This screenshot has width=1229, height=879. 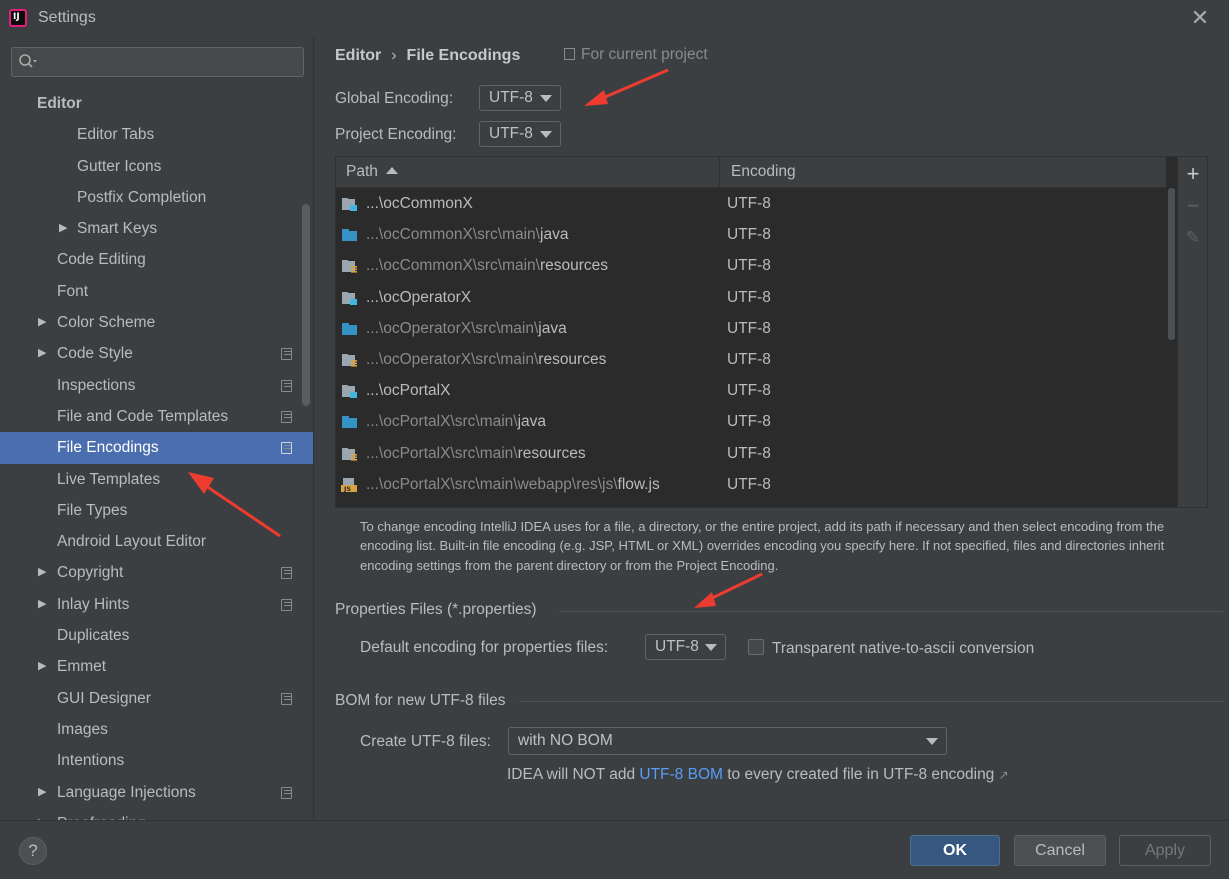 I want to click on sidebar-item-code-style: ▶ Code Style, so click(x=156, y=353).